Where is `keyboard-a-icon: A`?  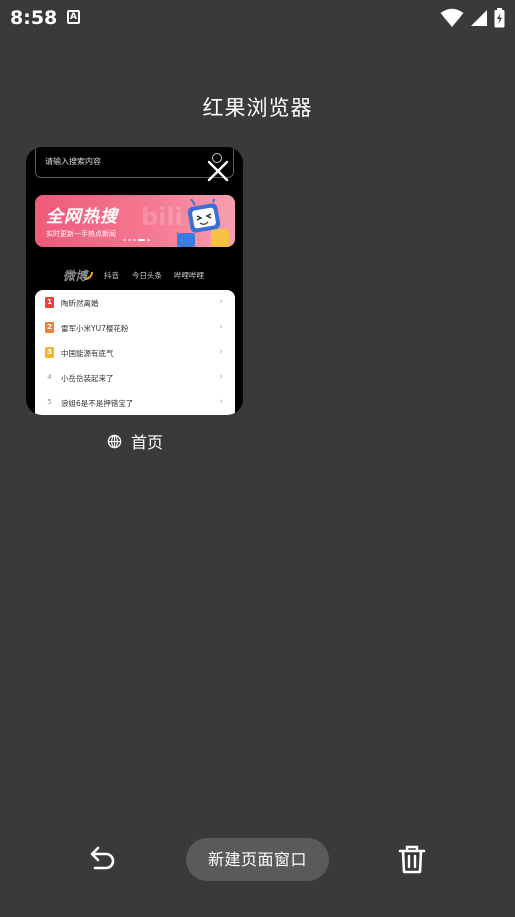 keyboard-a-icon: A is located at coordinates (73, 17).